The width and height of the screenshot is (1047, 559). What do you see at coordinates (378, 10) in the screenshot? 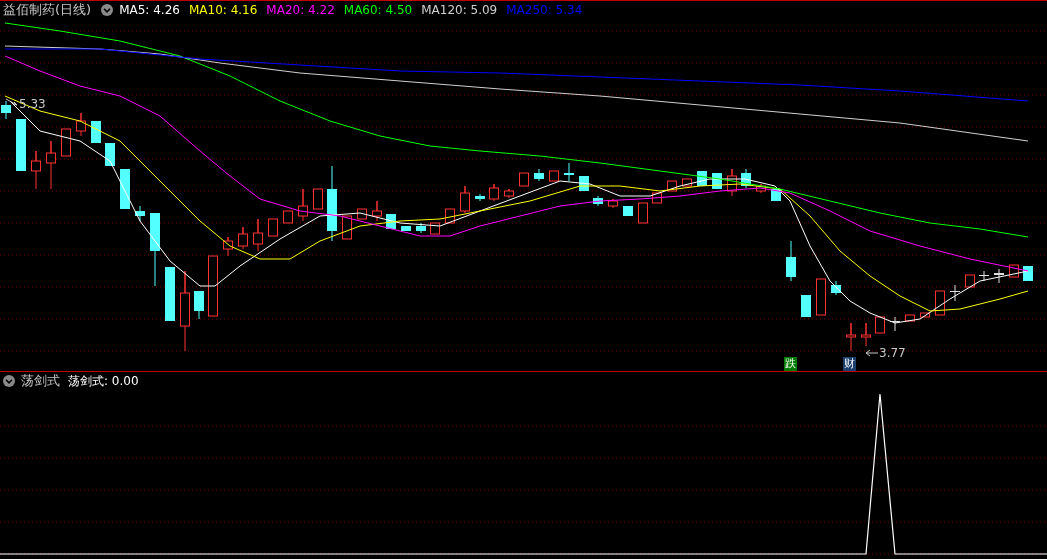
I see `ma-legend-label: MA60: 4.50` at bounding box center [378, 10].